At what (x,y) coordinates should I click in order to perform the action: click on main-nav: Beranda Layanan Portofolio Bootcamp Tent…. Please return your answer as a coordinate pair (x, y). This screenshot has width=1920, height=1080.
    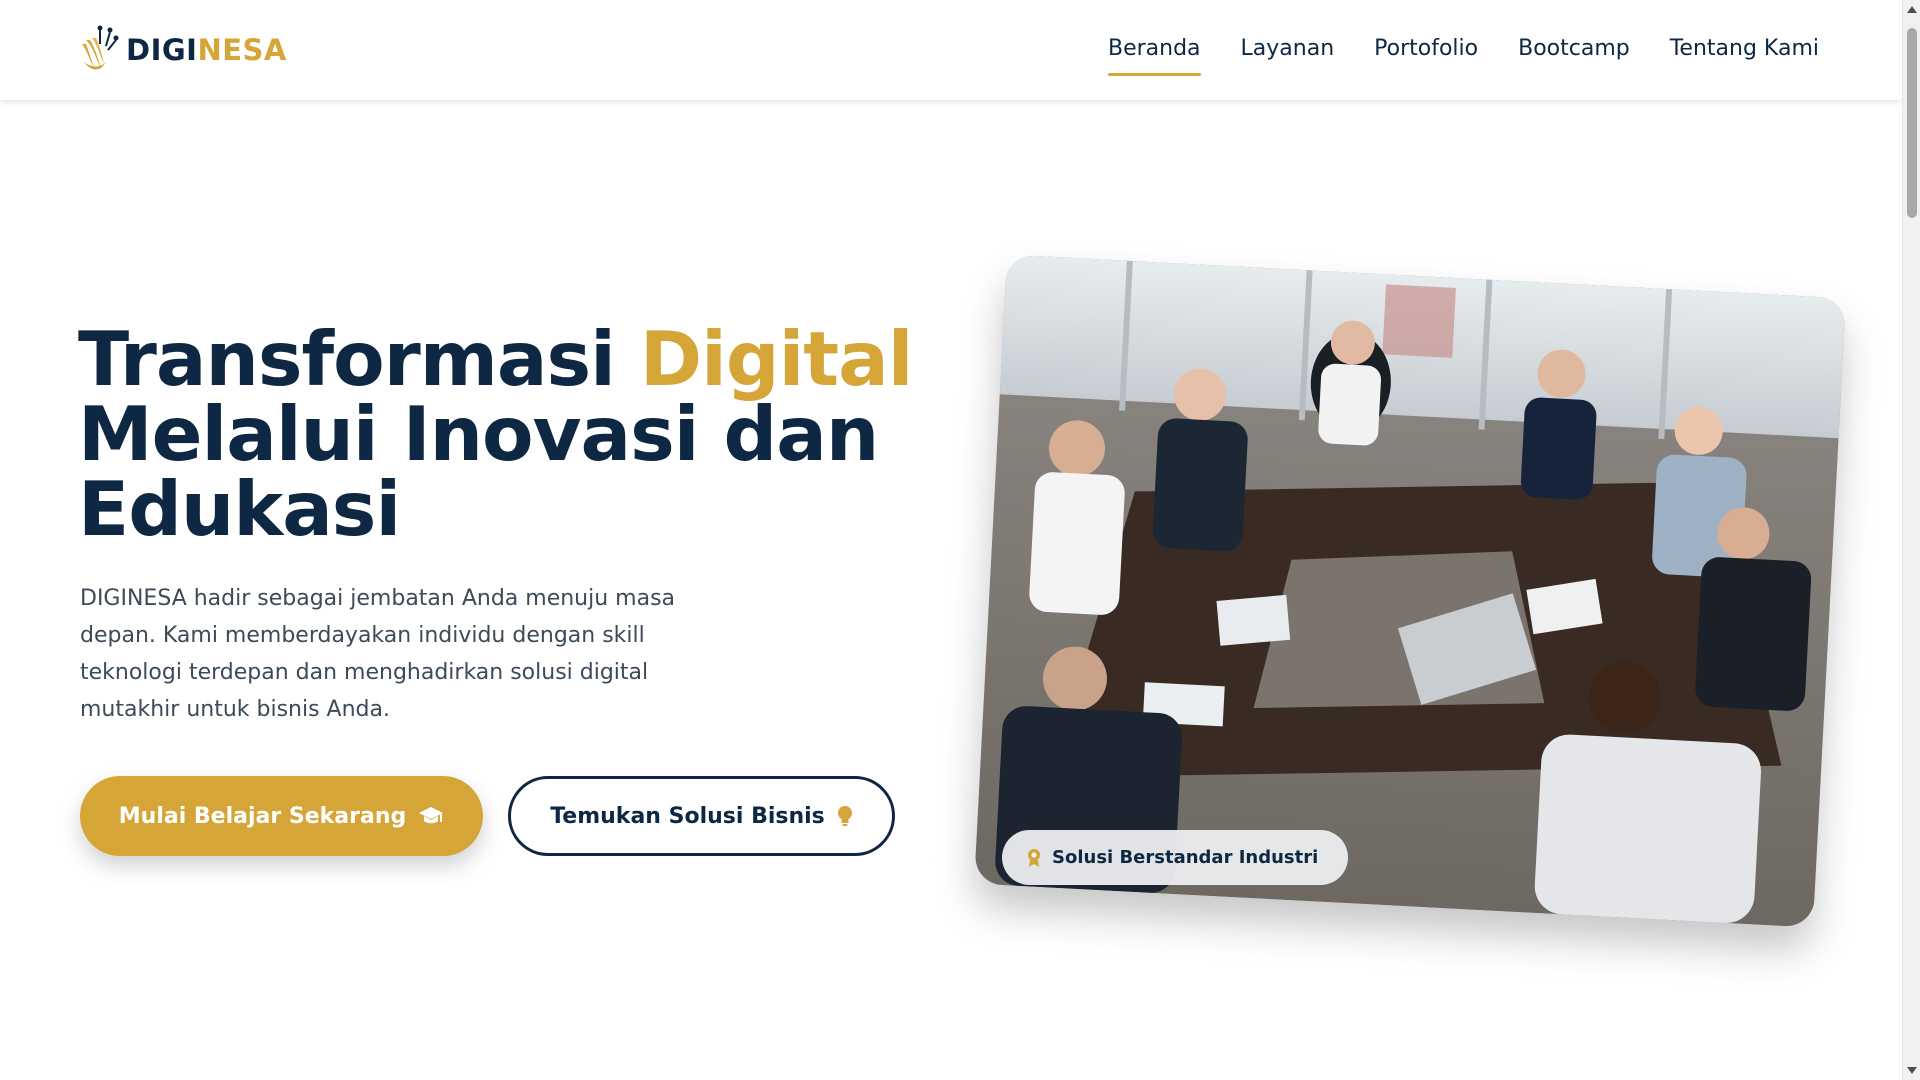
    Looking at the image, I should click on (1443, 55).